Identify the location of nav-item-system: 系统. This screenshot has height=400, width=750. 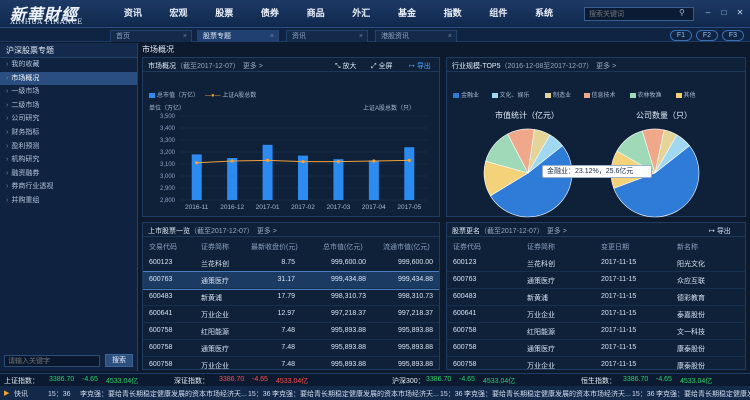
(544, 14).